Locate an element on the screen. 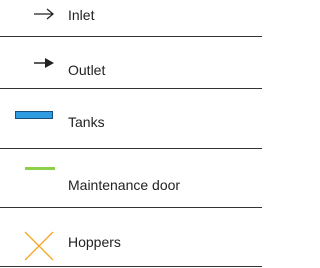 The width and height of the screenshot is (320, 268). arrow-right-outline-icon is located at coordinates (44, 14).